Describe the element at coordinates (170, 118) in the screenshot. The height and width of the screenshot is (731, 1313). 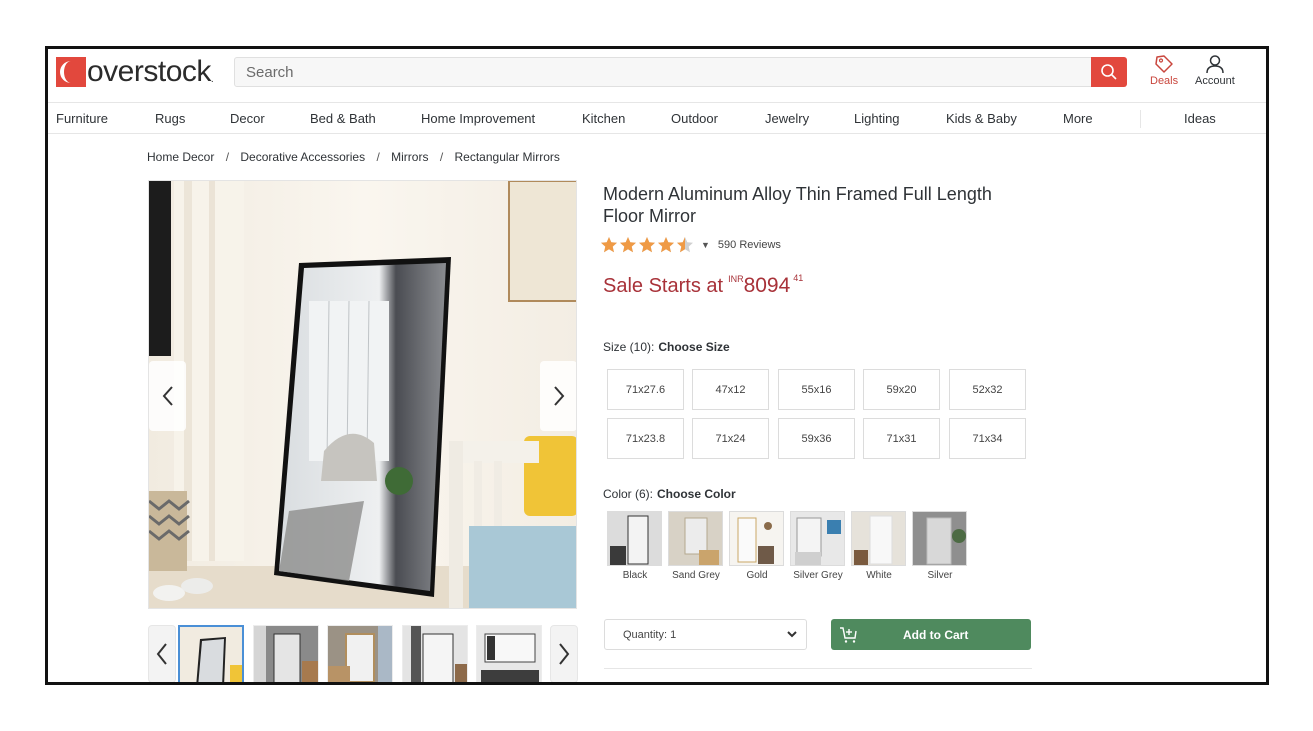
I see `nav-item-rugs: Rugs` at that location.